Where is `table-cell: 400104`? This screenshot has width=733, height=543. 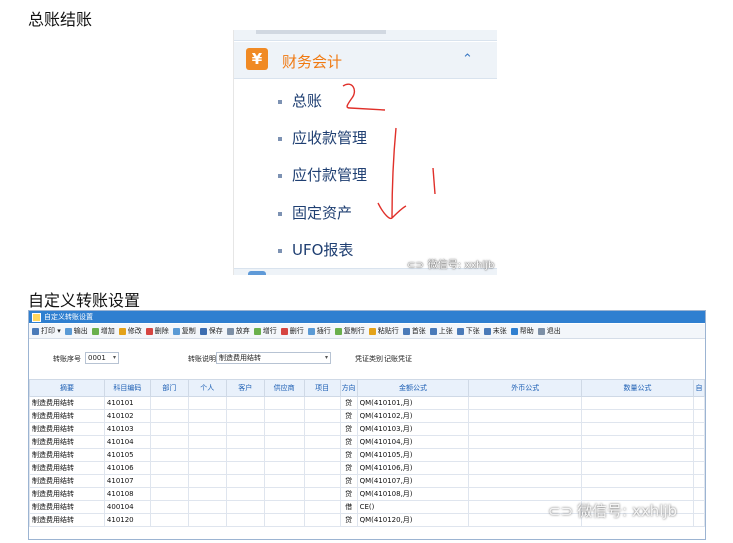
table-cell: 400104 is located at coordinates (127, 507).